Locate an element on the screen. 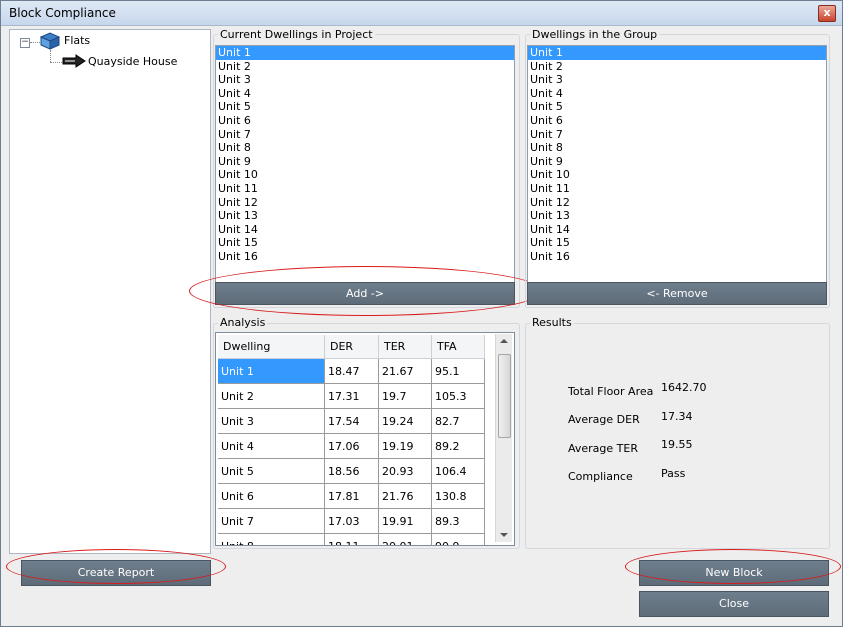  remove-button: <- Remove is located at coordinates (677, 293).